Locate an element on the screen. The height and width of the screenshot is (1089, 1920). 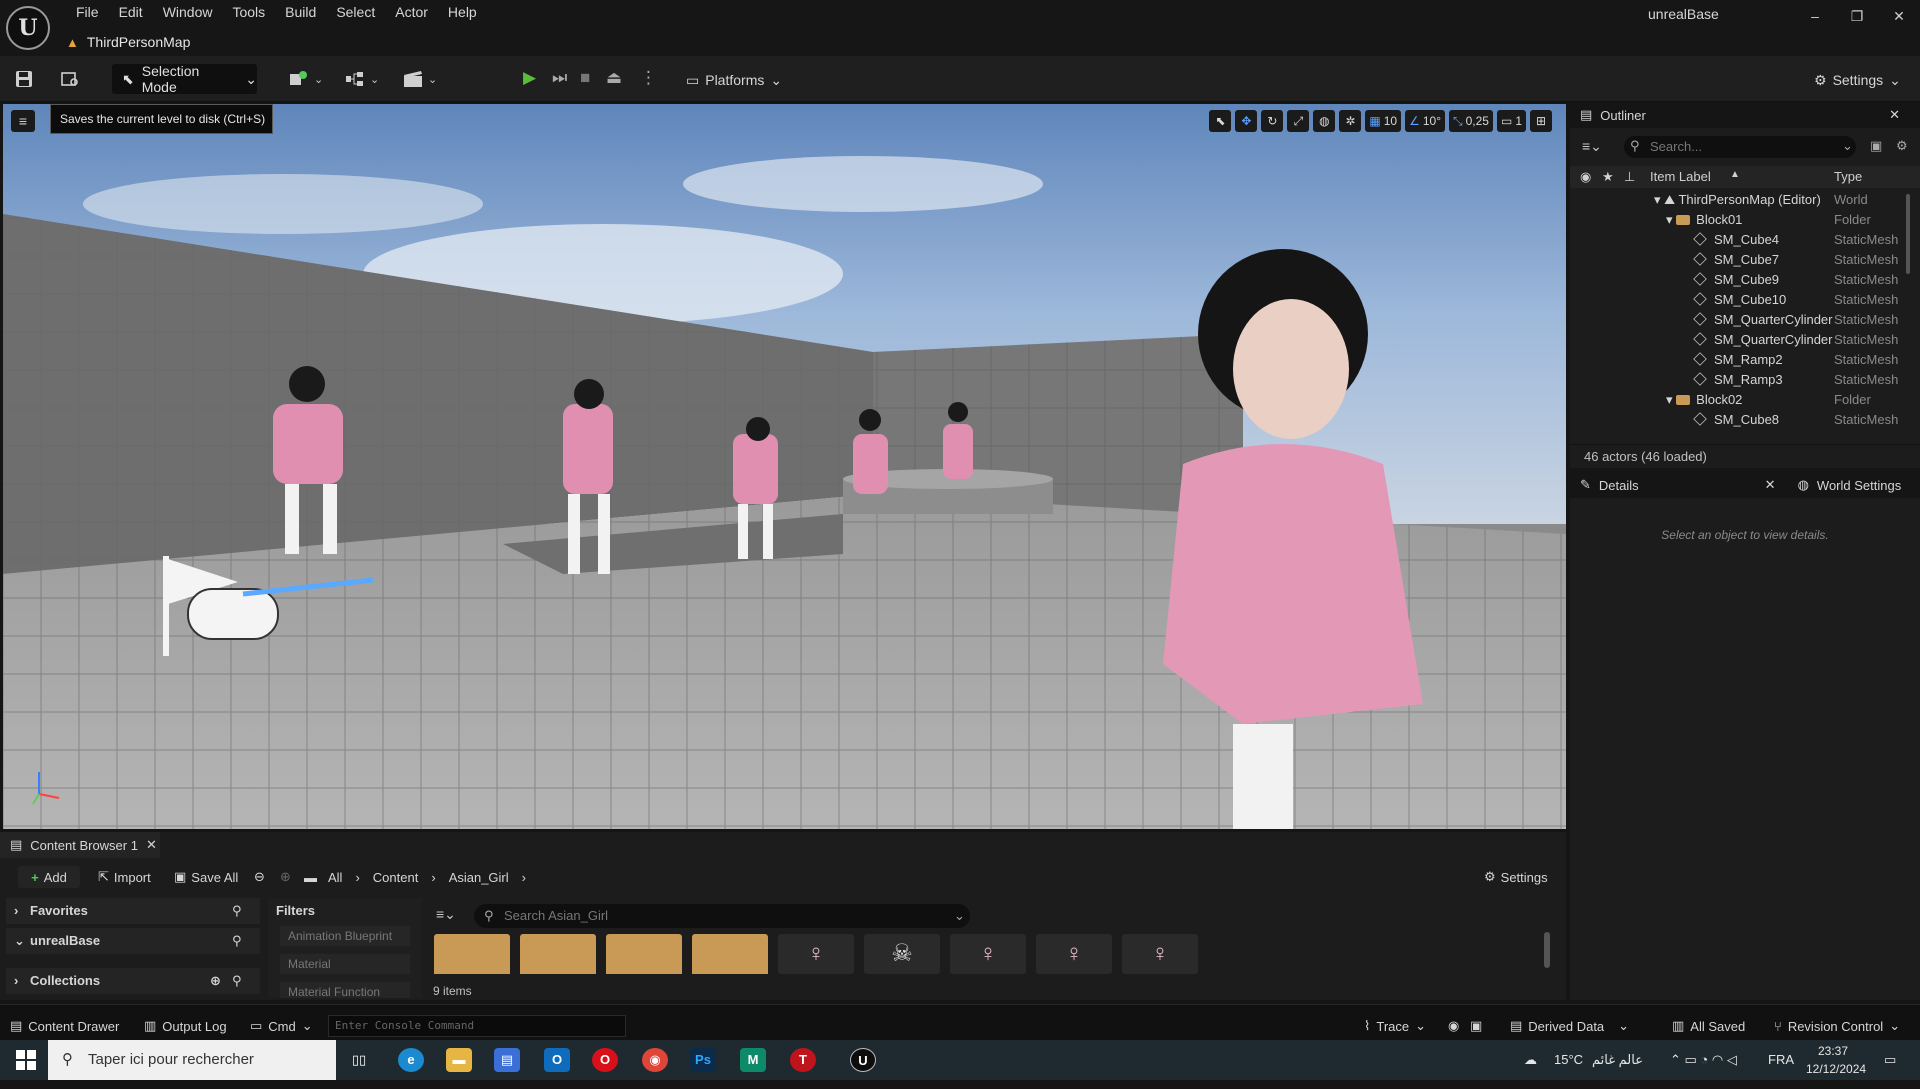
windows-start-icon is located at coordinates (26, 1060).